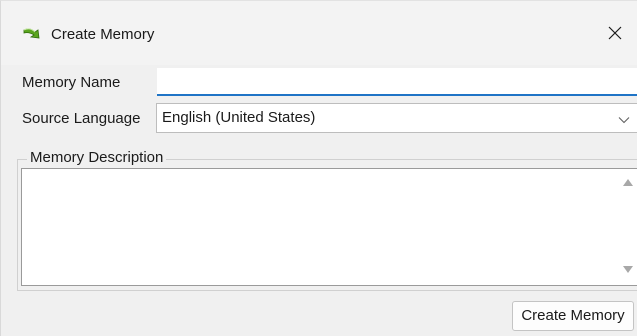 The width and height of the screenshot is (637, 336). What do you see at coordinates (396, 118) in the screenshot?
I see `source-language-select: English (United States)` at bounding box center [396, 118].